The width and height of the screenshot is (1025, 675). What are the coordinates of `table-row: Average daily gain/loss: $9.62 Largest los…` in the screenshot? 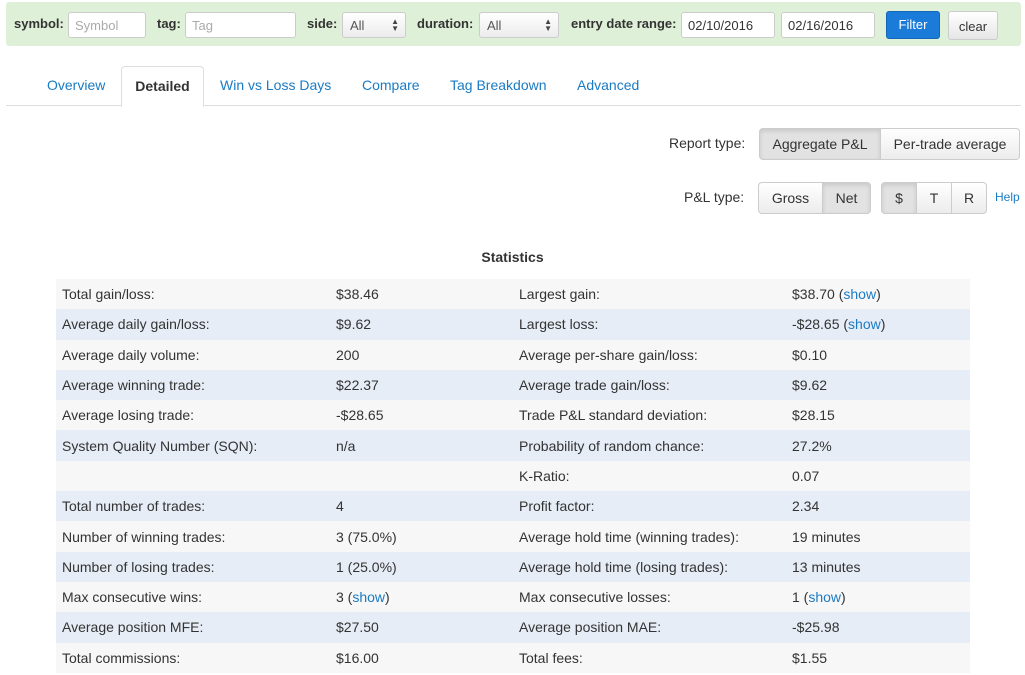 It's located at (513, 324).